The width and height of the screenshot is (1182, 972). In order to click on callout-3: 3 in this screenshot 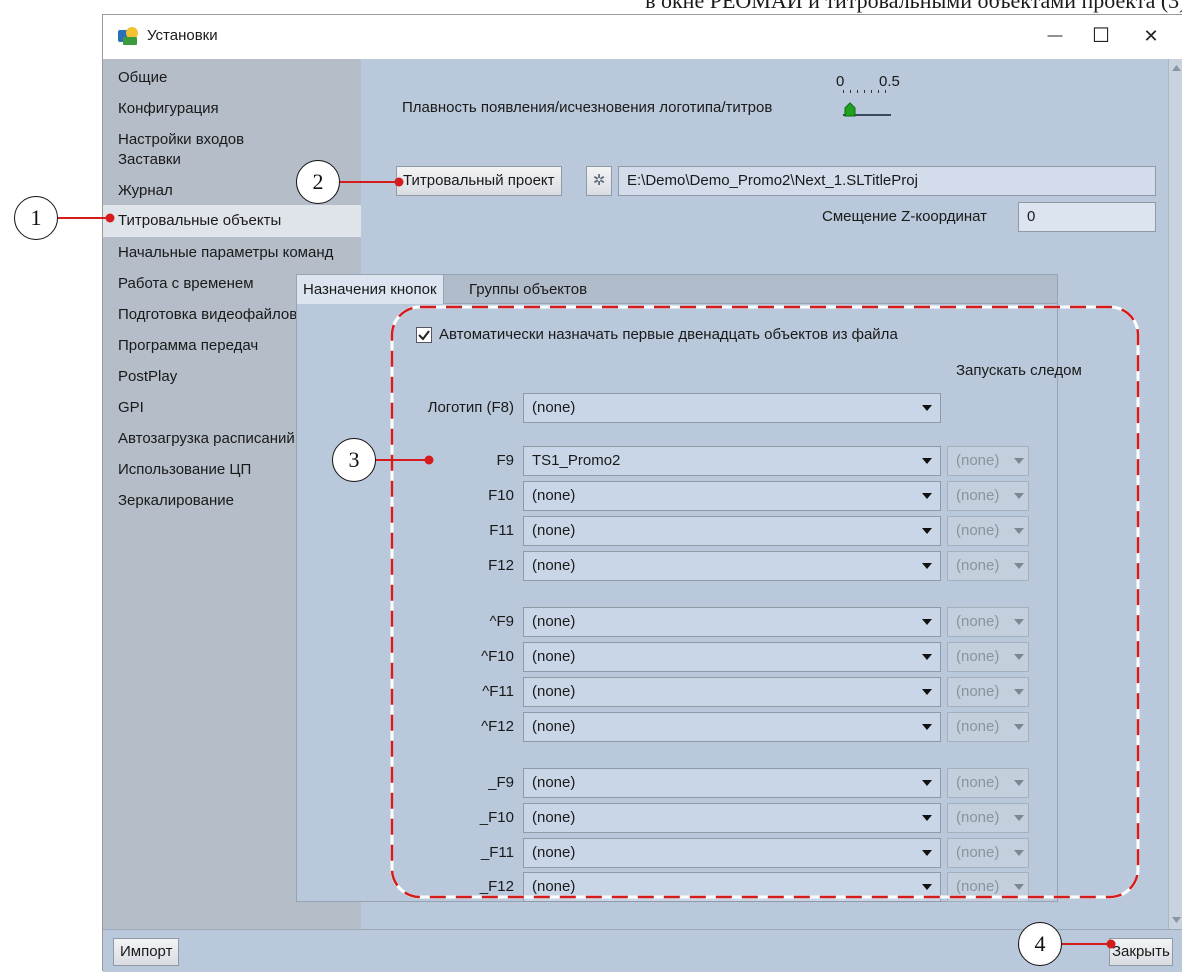, I will do `click(354, 460)`.